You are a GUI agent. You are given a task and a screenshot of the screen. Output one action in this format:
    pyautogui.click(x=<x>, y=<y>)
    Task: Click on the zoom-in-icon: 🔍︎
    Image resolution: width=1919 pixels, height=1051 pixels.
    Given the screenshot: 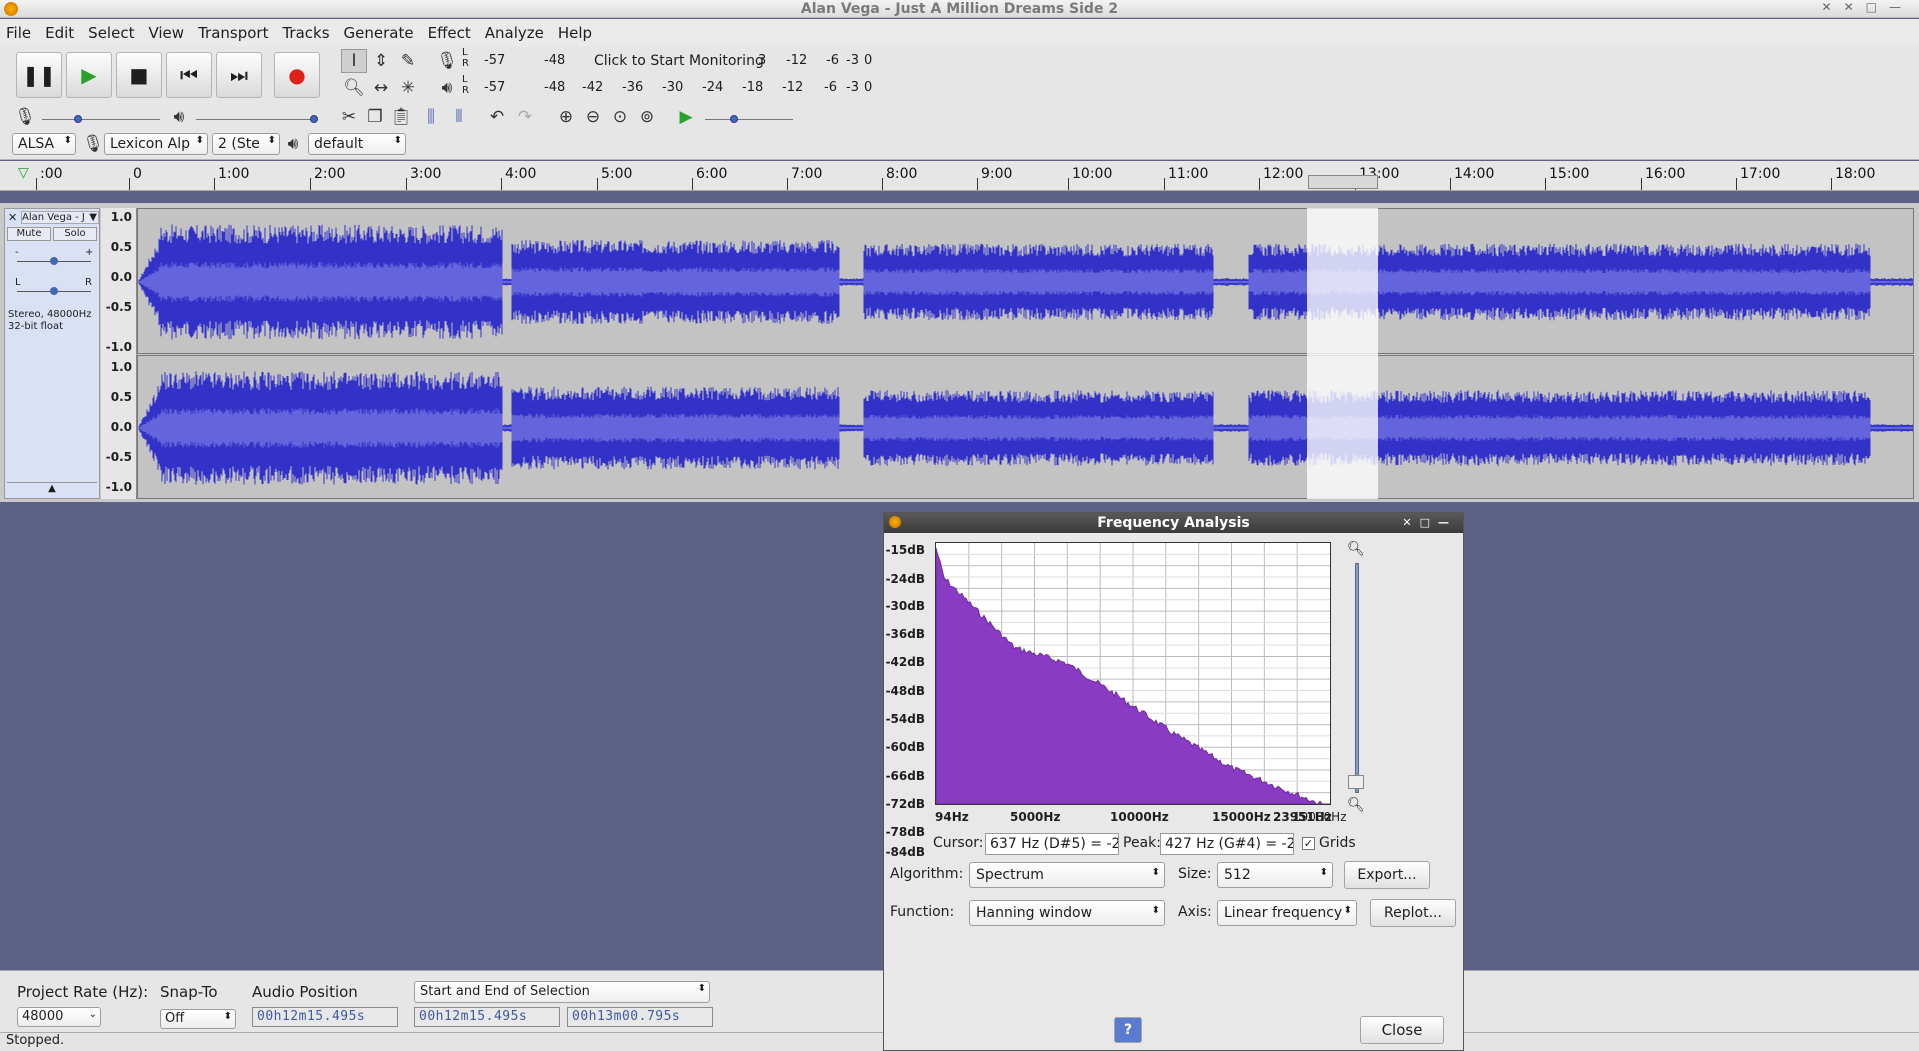 What is the action you would take?
    pyautogui.click(x=1356, y=549)
    